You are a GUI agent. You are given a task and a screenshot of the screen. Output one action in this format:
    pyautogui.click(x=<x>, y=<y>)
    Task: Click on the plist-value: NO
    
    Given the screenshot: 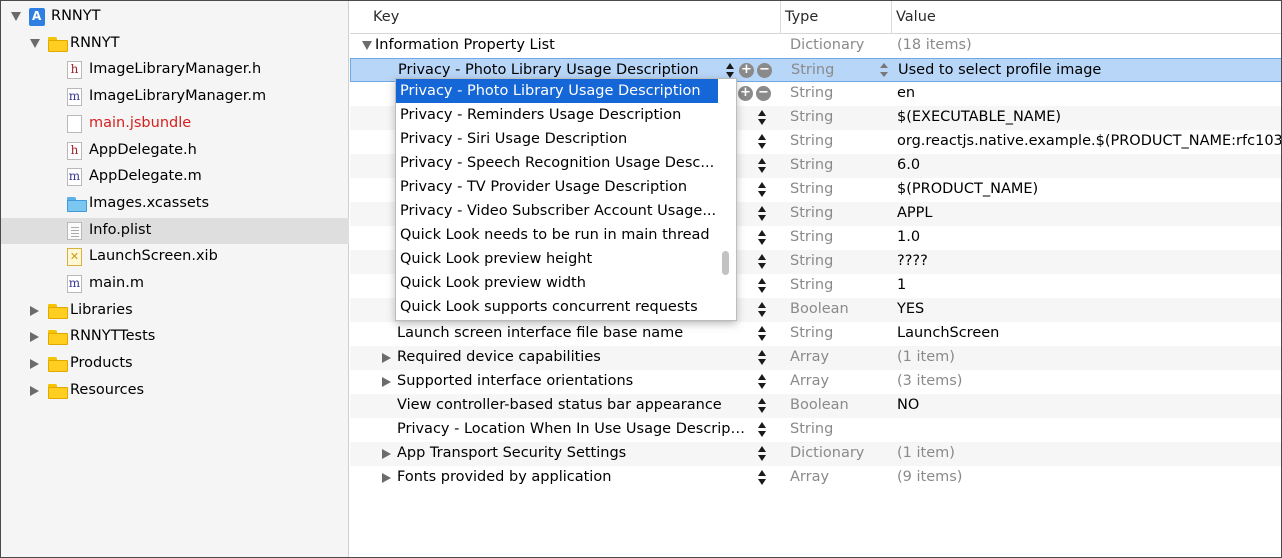 What is the action you would take?
    pyautogui.click(x=908, y=405)
    